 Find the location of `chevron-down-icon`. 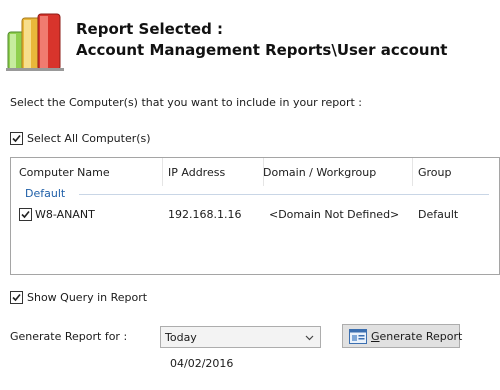

chevron-down-icon is located at coordinates (309, 338).